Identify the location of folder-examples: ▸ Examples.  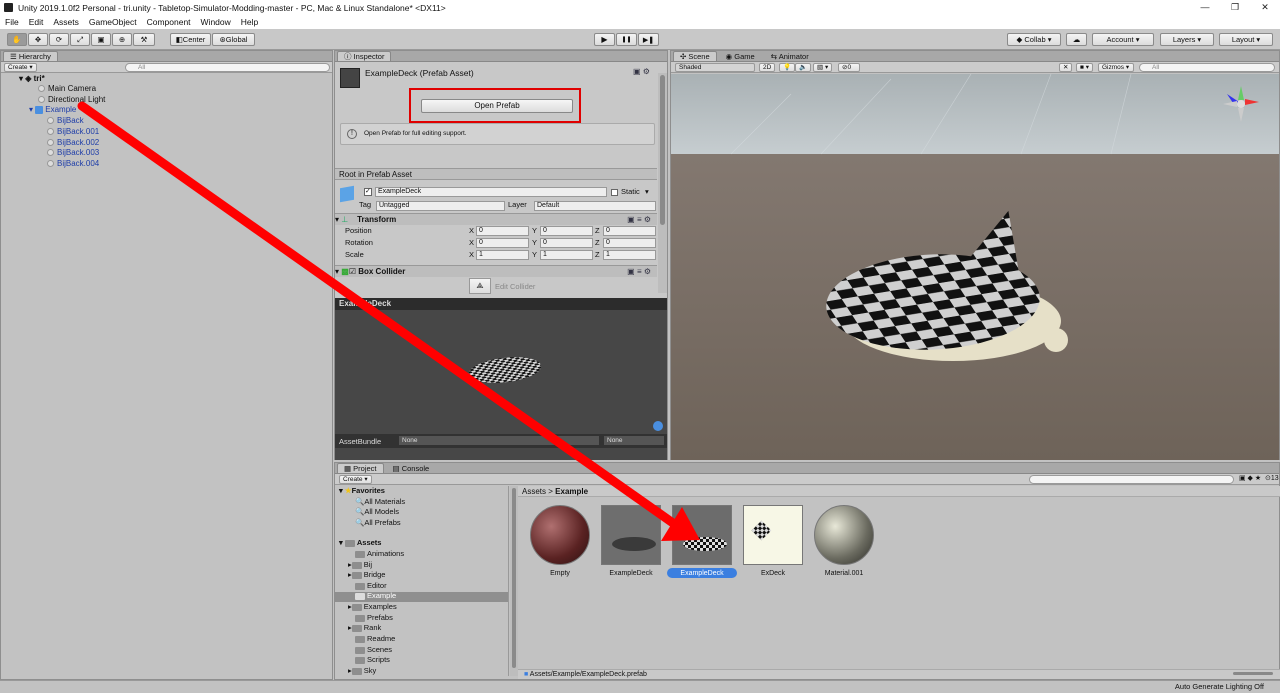
(372, 607).